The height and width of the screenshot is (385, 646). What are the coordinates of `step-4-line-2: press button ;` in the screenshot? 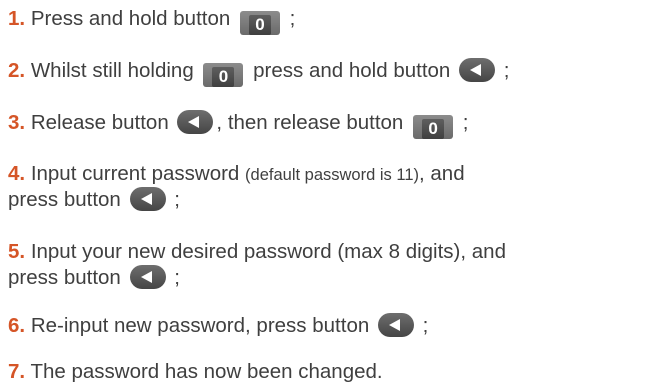 It's located at (94, 200).